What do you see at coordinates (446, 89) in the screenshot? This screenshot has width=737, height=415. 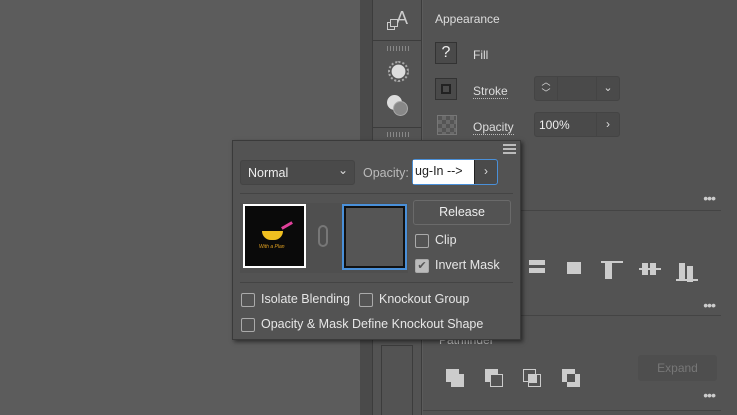 I see `stroke-swatch` at bounding box center [446, 89].